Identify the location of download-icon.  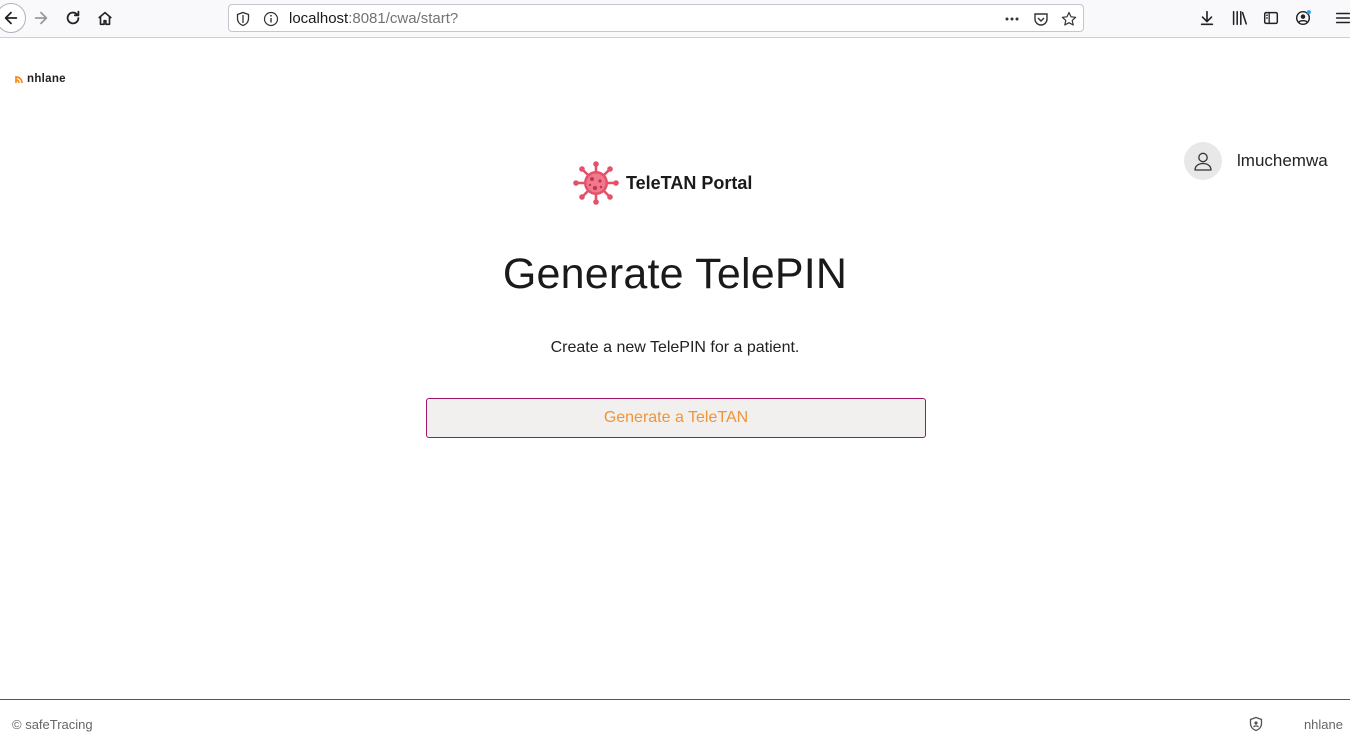
(1207, 18).